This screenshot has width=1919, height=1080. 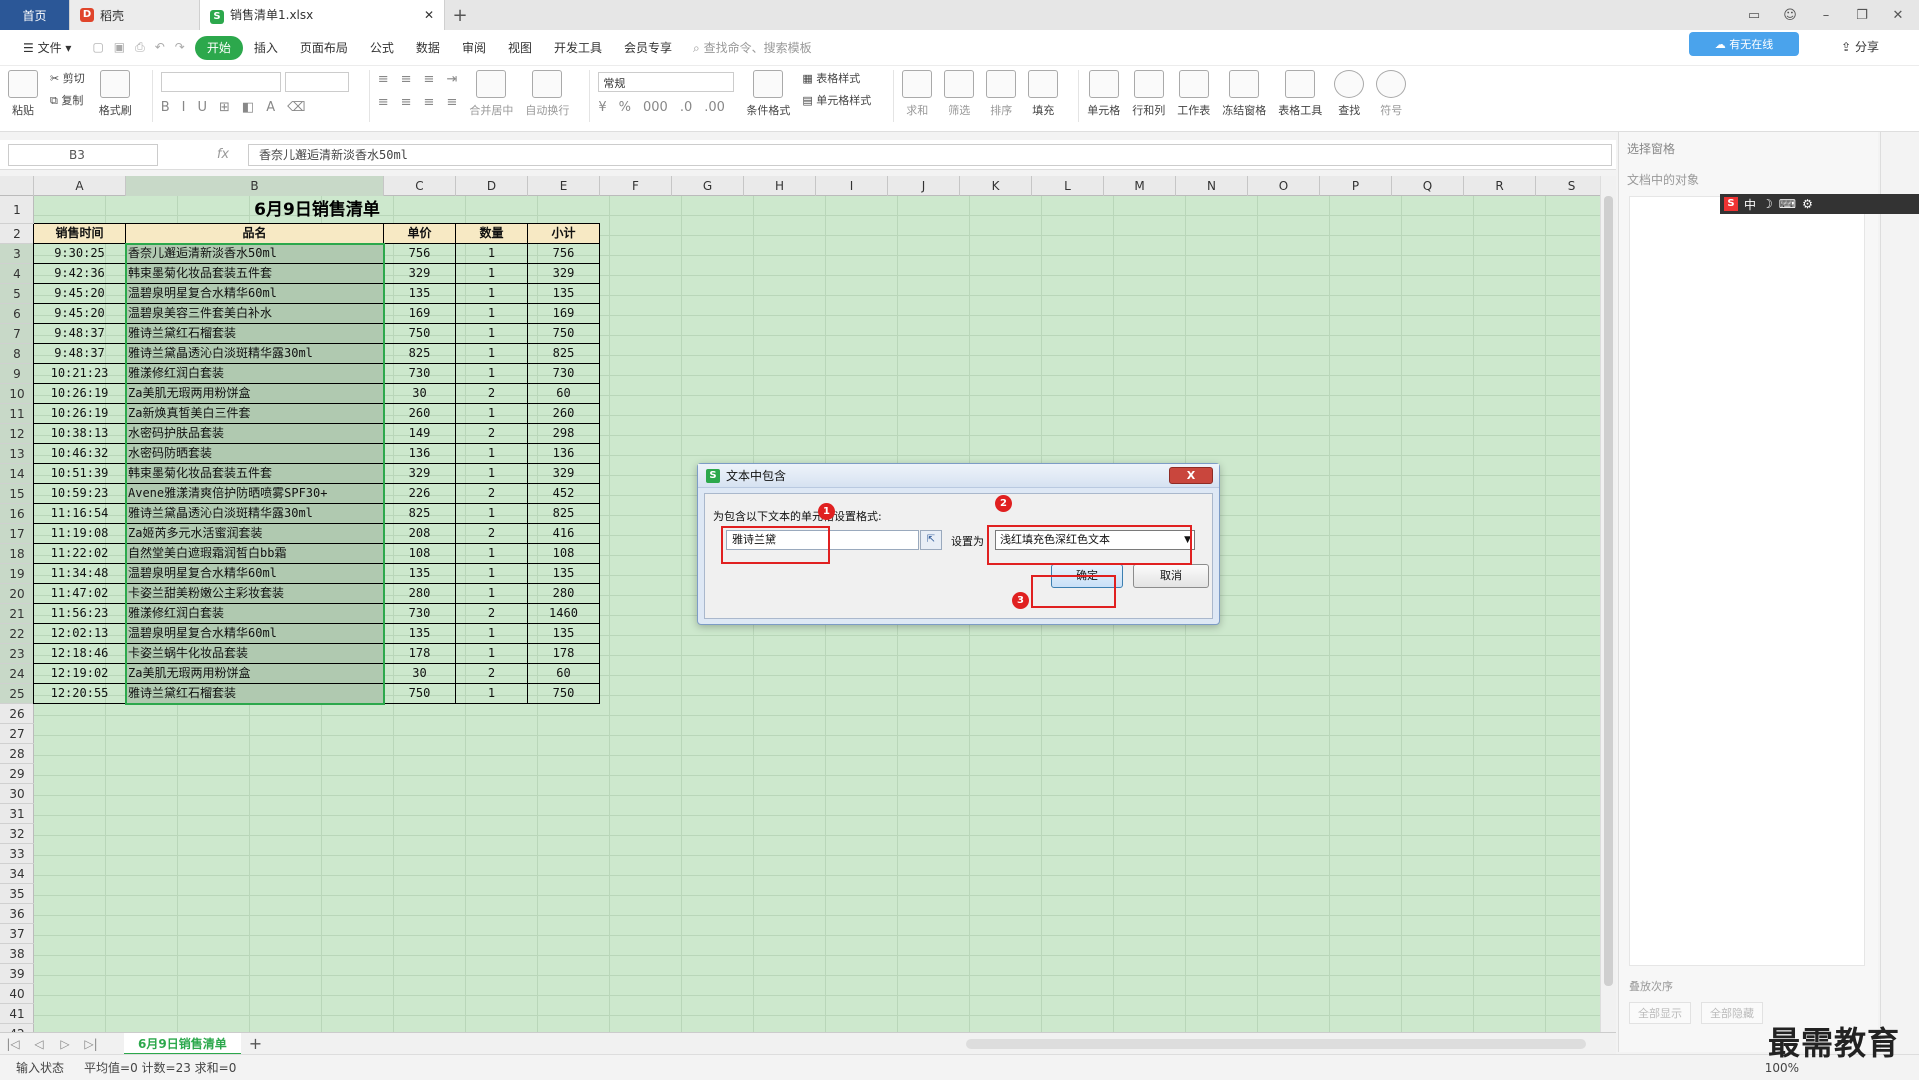 What do you see at coordinates (1095, 540) in the screenshot?
I see `format-select: 浅红填充色深红色文本 ▼` at bounding box center [1095, 540].